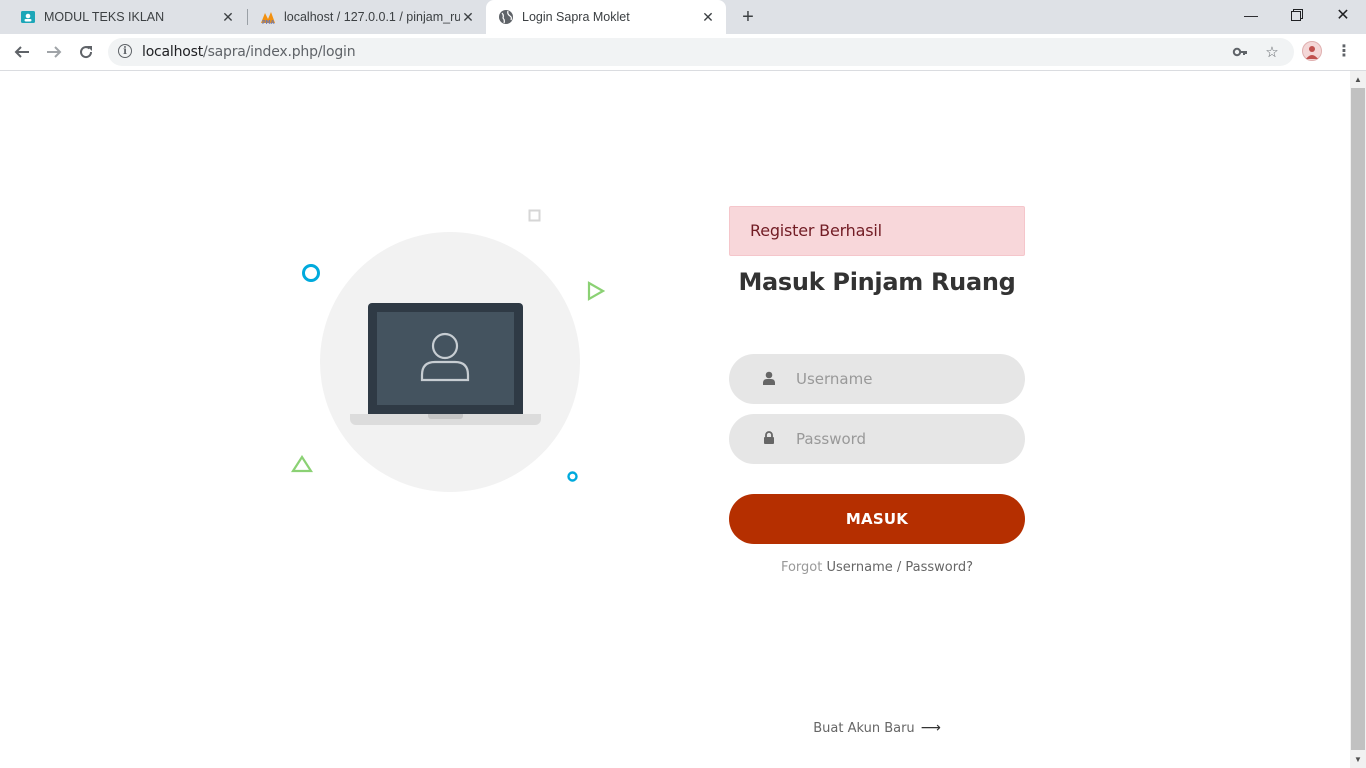  I want to click on restore-icon, so click(1297, 15).